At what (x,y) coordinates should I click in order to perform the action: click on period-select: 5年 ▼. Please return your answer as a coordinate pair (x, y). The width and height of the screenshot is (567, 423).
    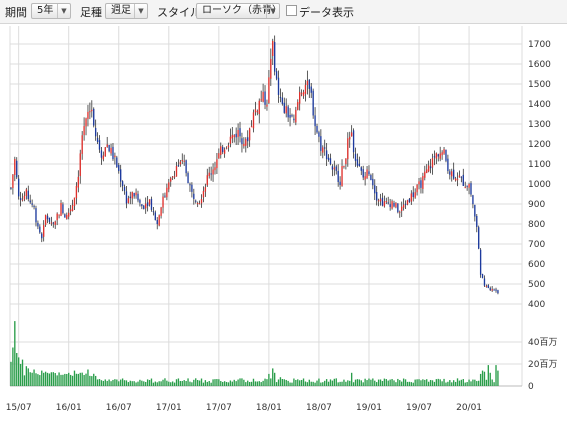
    Looking at the image, I should click on (51, 11).